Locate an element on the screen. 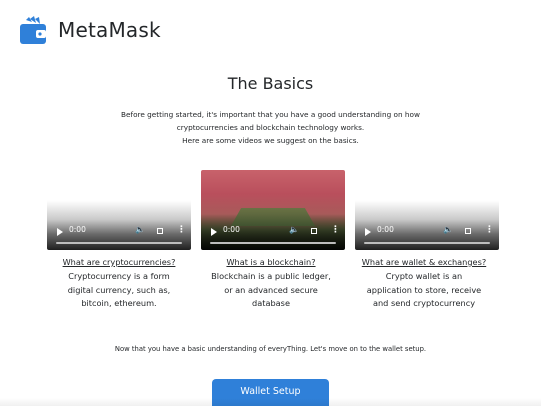 Image resolution: width=541 pixels, height=406 pixels. video-player-blockchain: 0:00 🔈 ⋮ is located at coordinates (273, 210).